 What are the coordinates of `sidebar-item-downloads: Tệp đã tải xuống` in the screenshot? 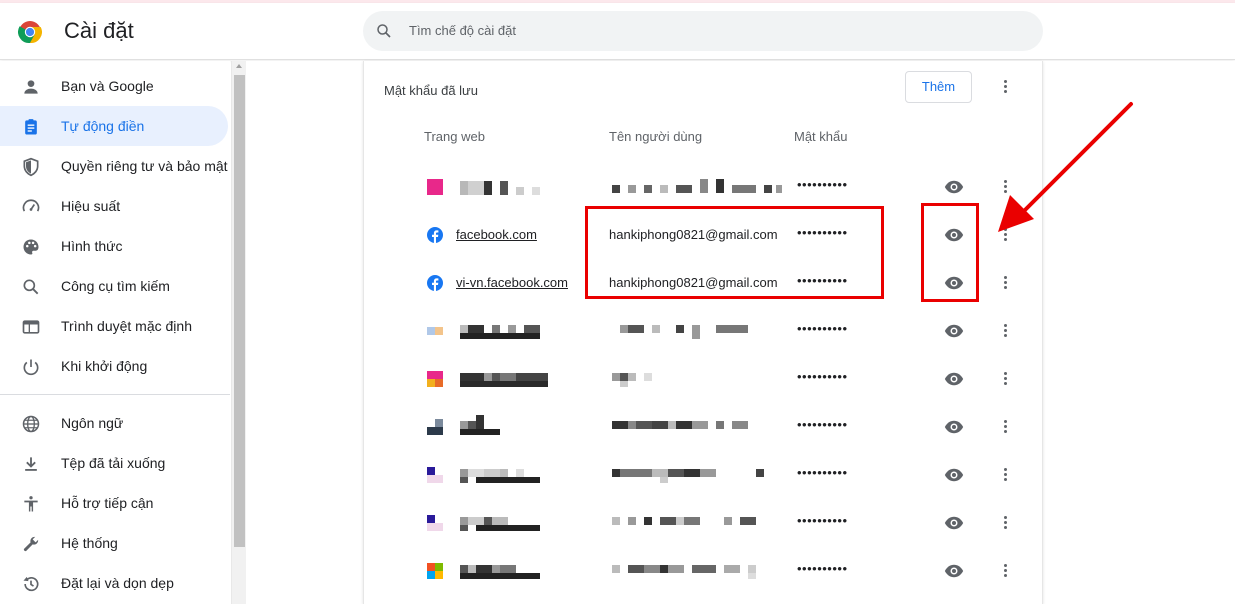 It's located at (114, 463).